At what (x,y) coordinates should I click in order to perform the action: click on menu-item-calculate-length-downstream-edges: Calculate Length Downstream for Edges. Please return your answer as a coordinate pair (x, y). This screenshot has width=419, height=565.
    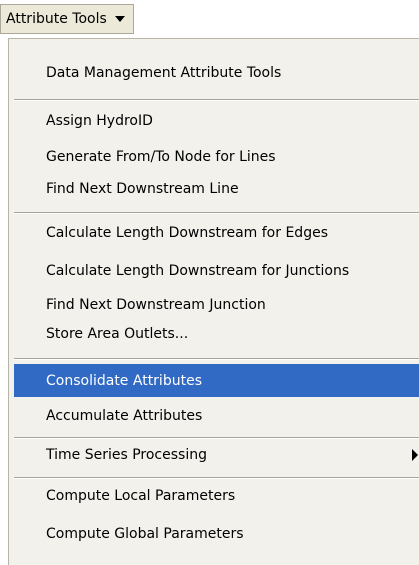
    Looking at the image, I should click on (216, 233).